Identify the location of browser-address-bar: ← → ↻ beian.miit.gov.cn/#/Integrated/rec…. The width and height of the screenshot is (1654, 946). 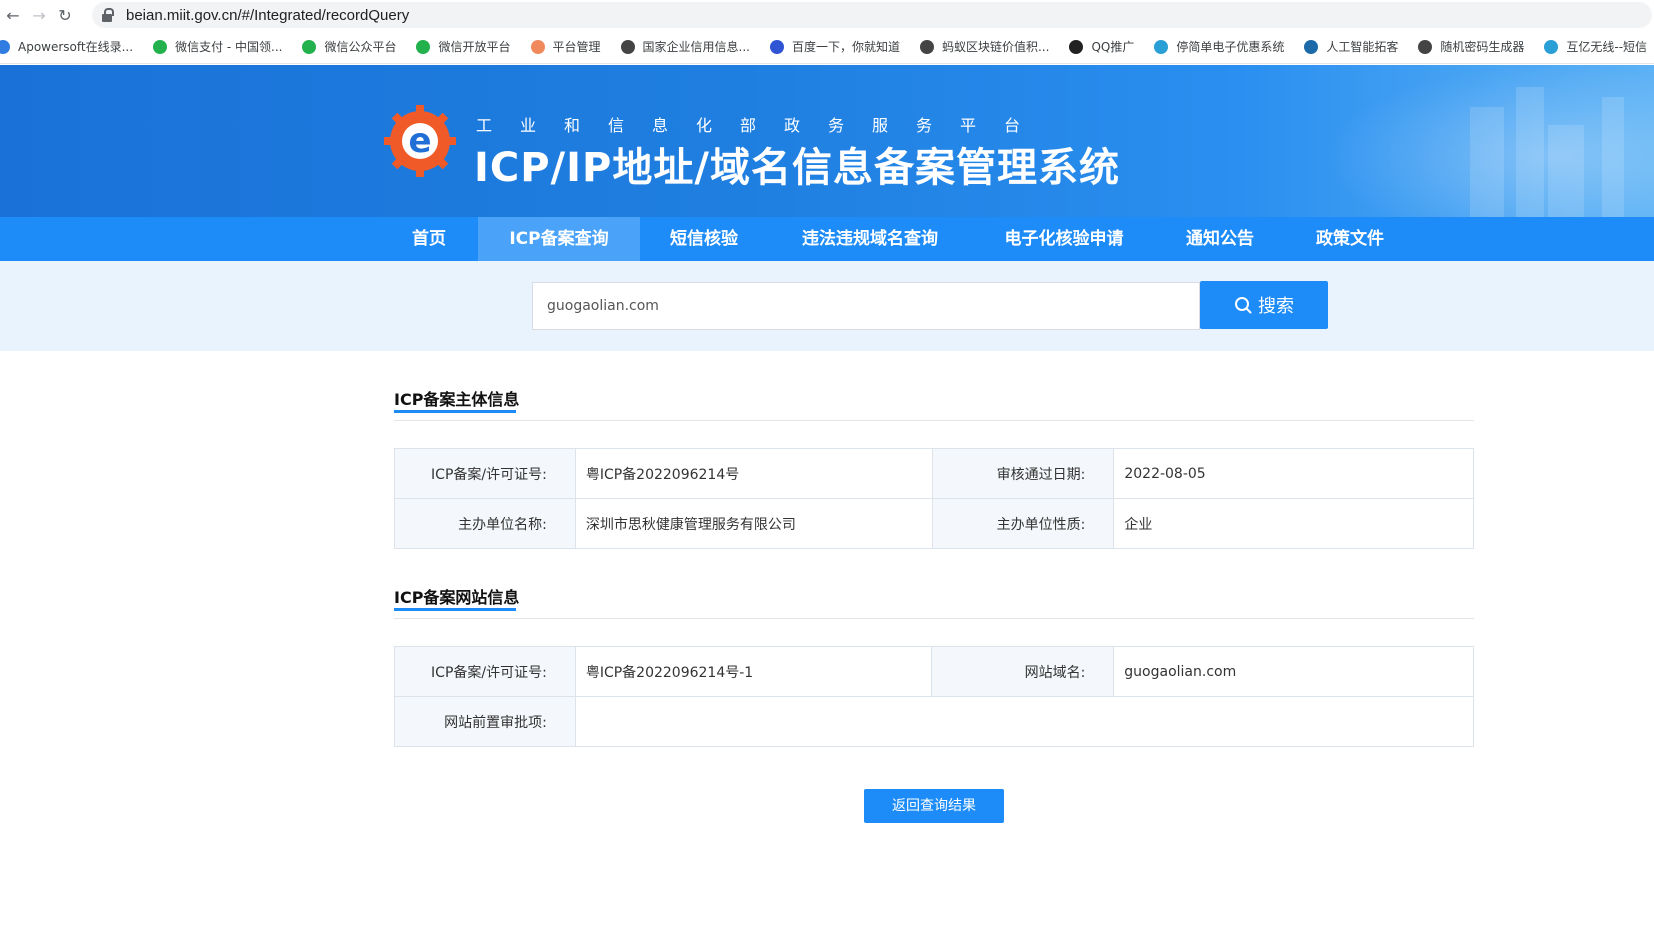
(827, 15).